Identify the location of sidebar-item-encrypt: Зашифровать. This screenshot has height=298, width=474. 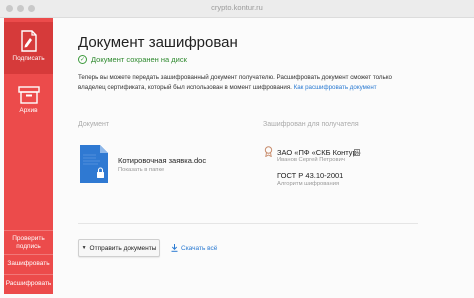
(28, 264).